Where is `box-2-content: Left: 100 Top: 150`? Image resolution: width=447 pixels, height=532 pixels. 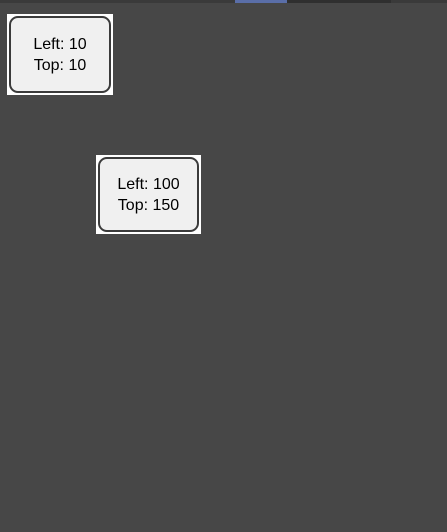
box-2-content: Left: 100 Top: 150 is located at coordinates (148, 194).